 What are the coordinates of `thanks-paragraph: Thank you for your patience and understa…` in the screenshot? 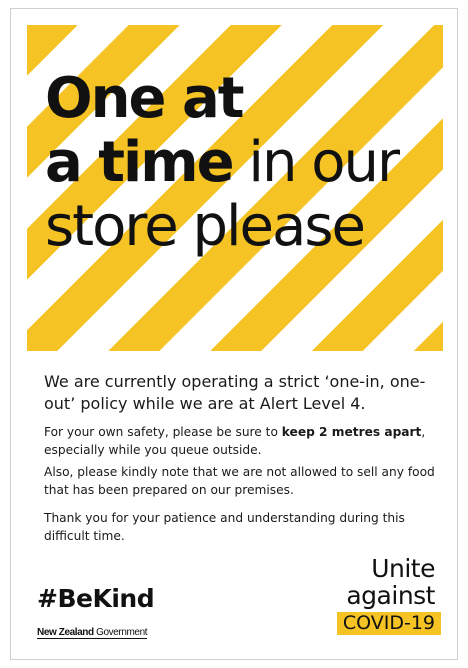 It's located at (224, 527).